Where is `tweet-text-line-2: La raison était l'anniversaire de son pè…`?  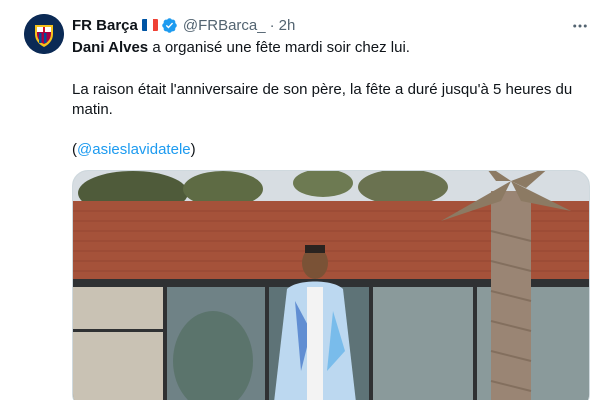
tweet-text-line-2: La raison était l'anniversaire de son pè… is located at coordinates (322, 99).